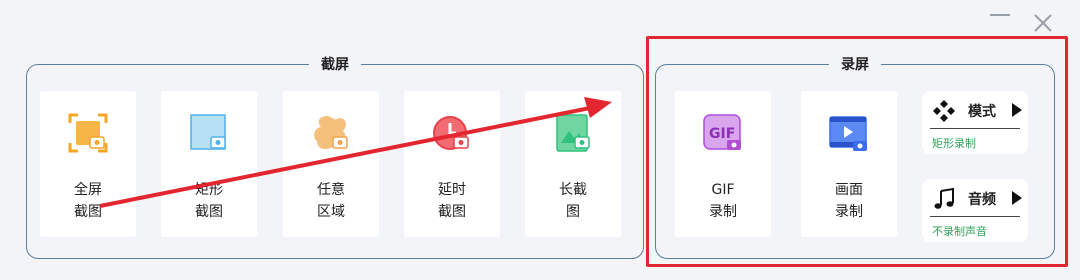 Image resolution: width=1080 pixels, height=280 pixels. What do you see at coordinates (331, 132) in the screenshot?
I see `freeform-capture-icon` at bounding box center [331, 132].